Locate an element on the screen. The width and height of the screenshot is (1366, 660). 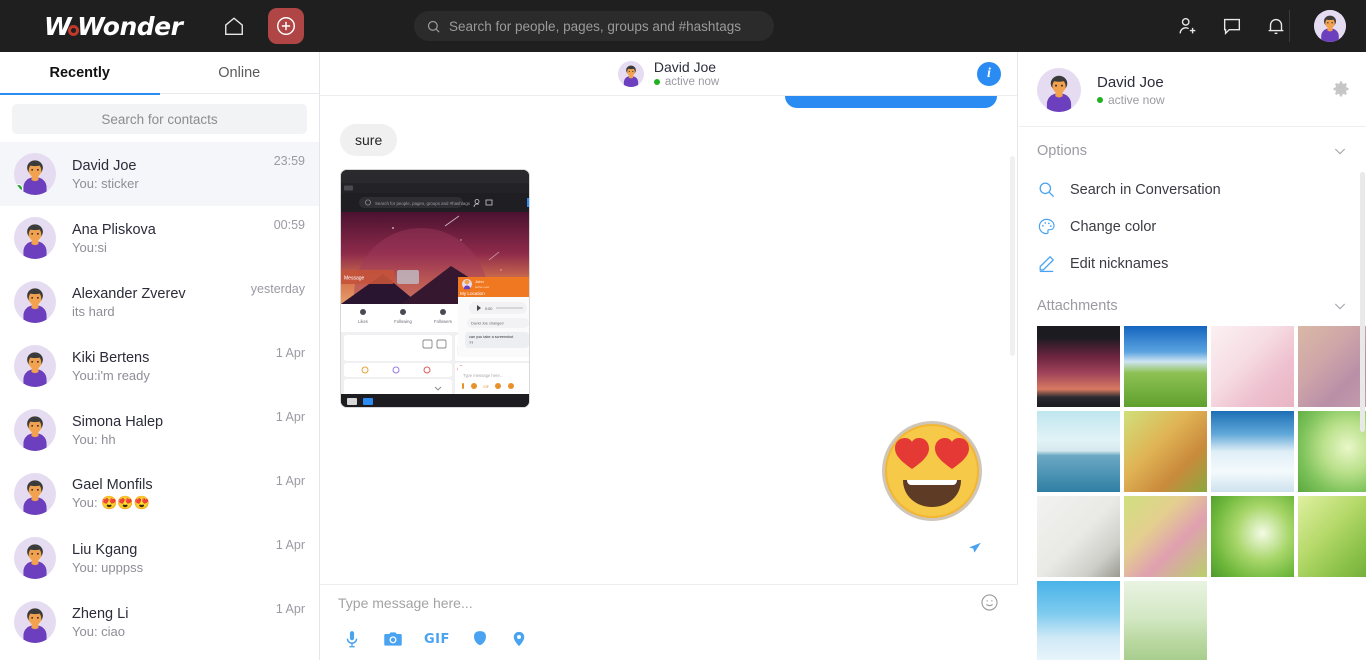
gif-icon: GIF is located at coordinates (437, 639).